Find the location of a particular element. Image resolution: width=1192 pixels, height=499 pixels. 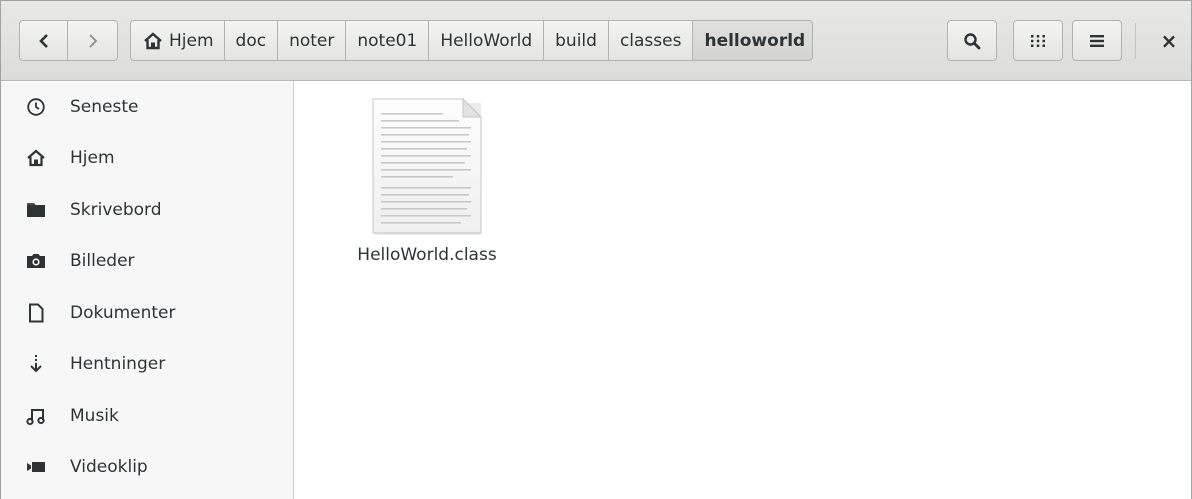

sidebar-item-music: Musik is located at coordinates (147, 416).